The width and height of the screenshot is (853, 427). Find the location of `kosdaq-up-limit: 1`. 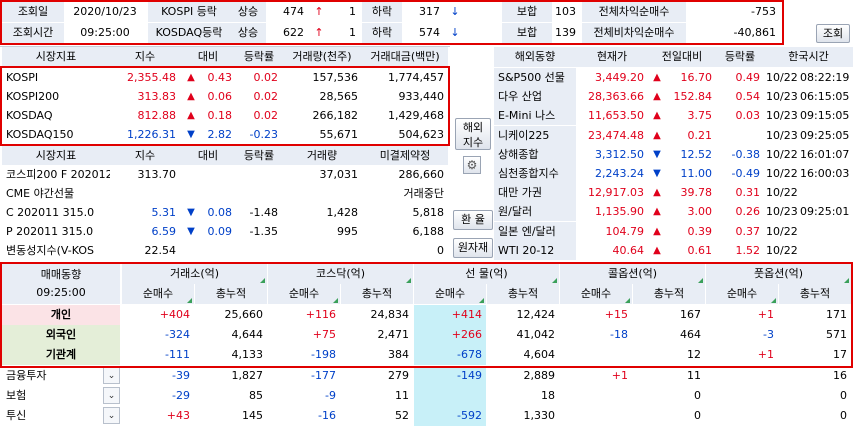

kosdaq-up-limit: 1 is located at coordinates (352, 32).